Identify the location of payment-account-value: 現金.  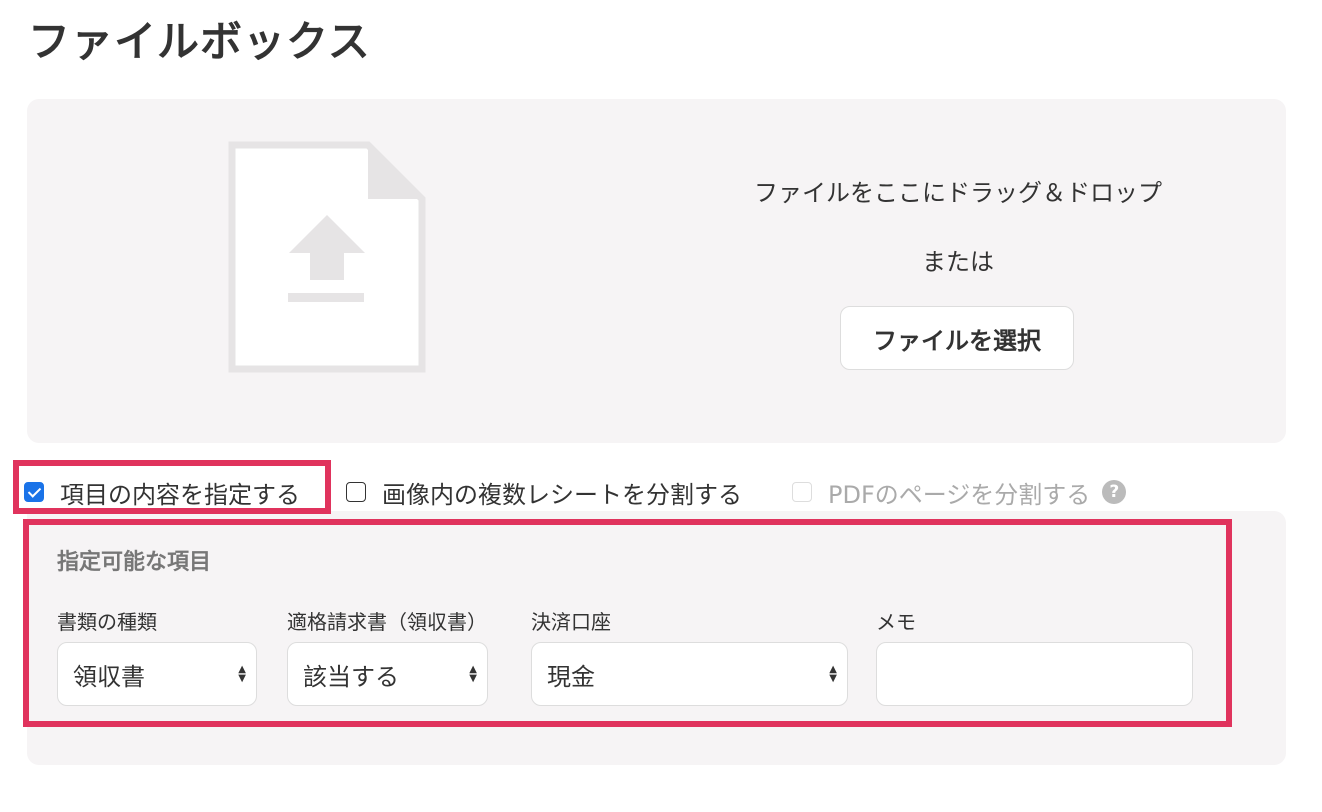
(571, 676).